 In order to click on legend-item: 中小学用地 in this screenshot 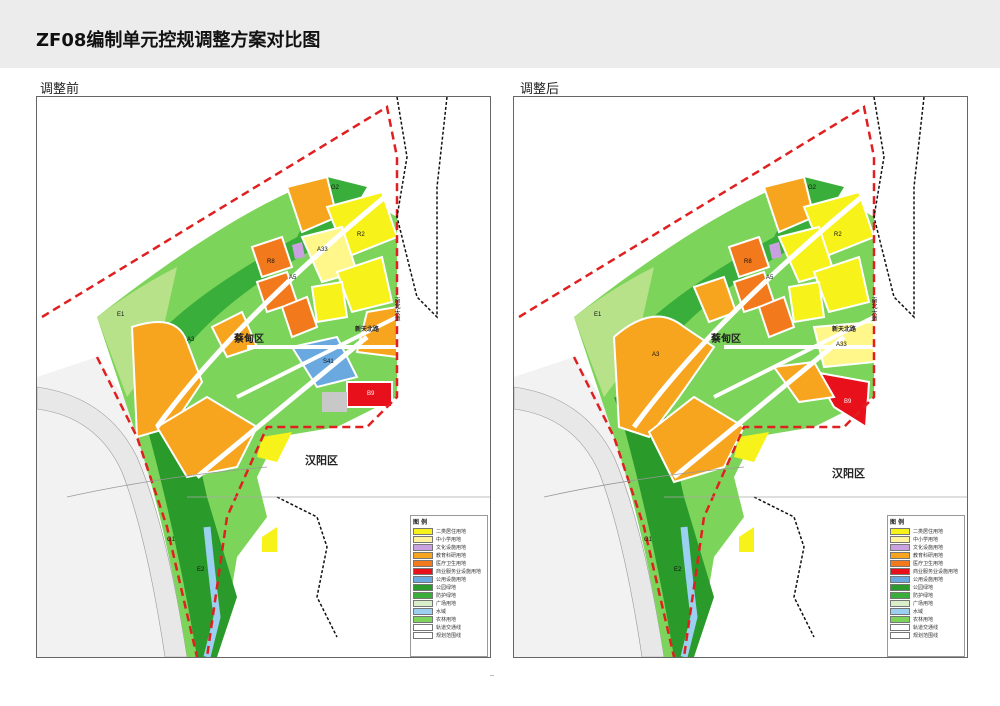, I will do `click(926, 539)`.